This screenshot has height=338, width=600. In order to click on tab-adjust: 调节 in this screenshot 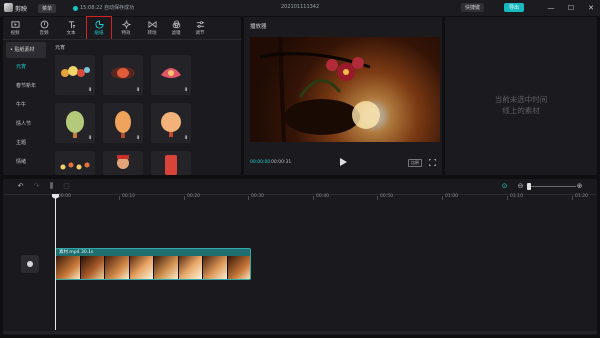, I will do `click(200, 28)`.